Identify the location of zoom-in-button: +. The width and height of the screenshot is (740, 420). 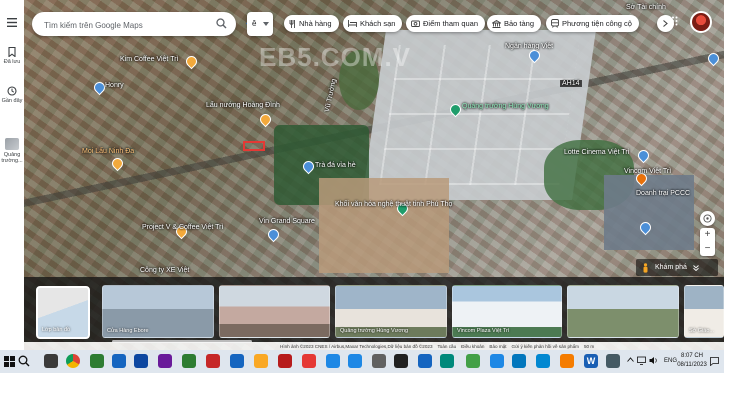
(707, 235).